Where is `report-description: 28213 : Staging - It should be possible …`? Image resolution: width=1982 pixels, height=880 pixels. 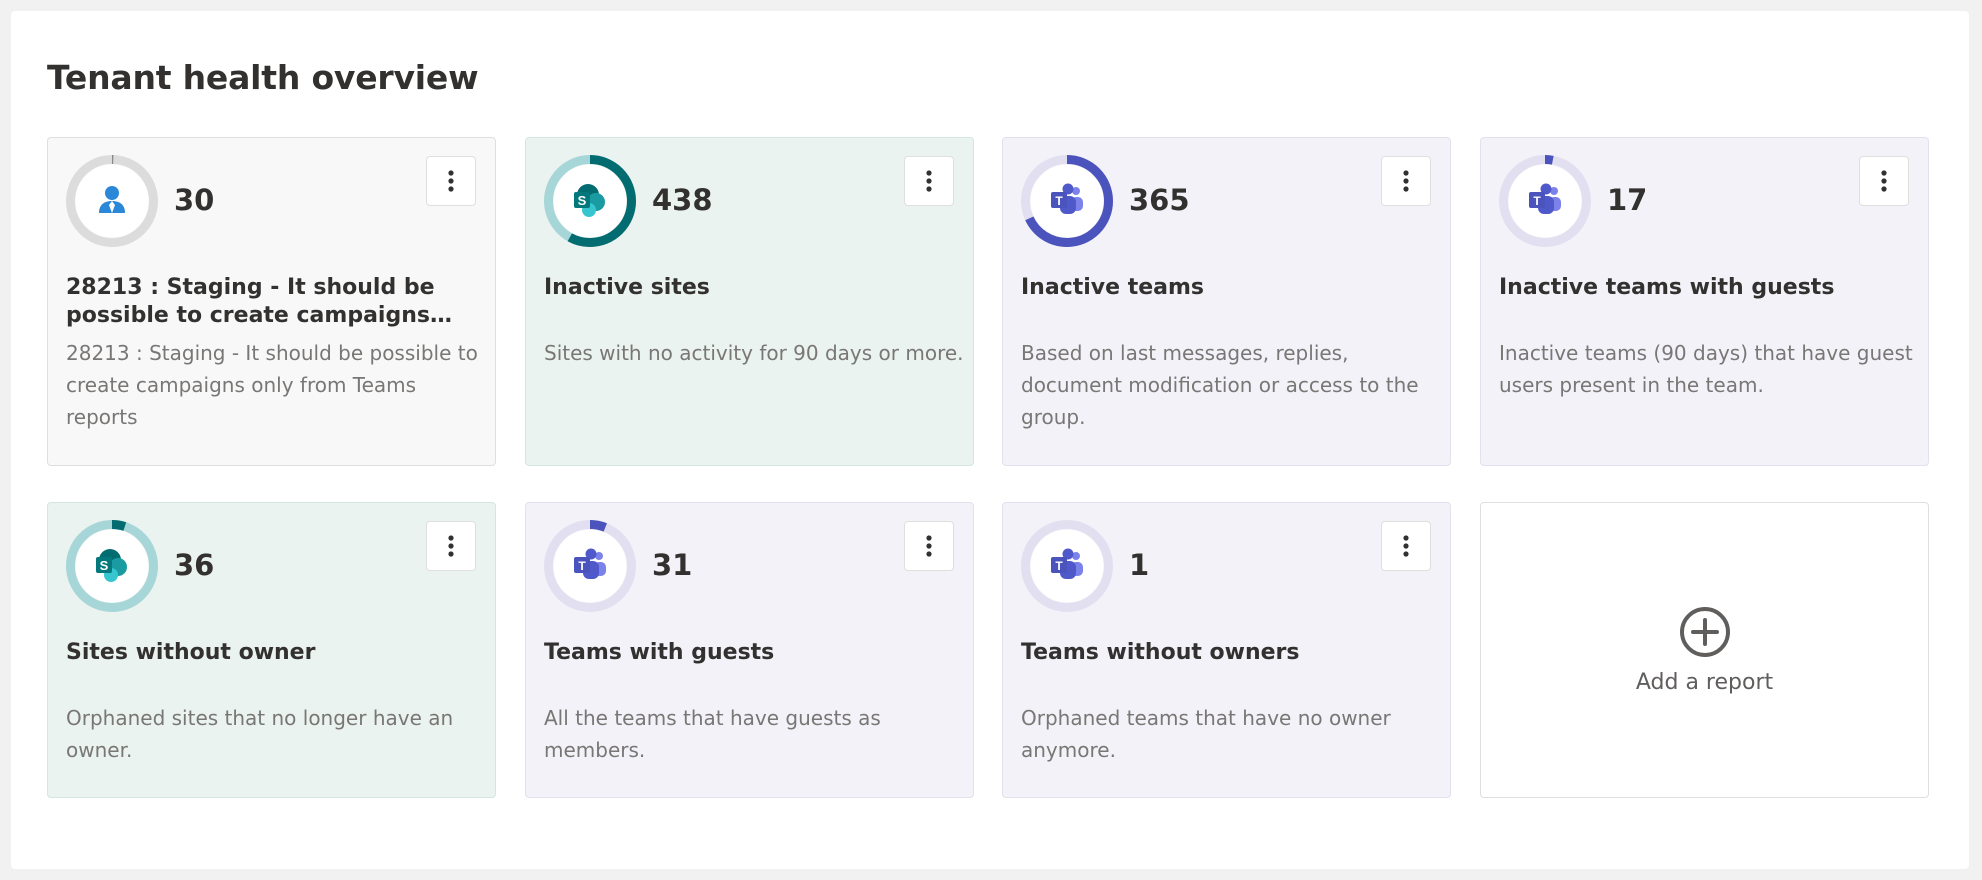
report-description: 28213 : Staging - It should be possible … is located at coordinates (272, 385).